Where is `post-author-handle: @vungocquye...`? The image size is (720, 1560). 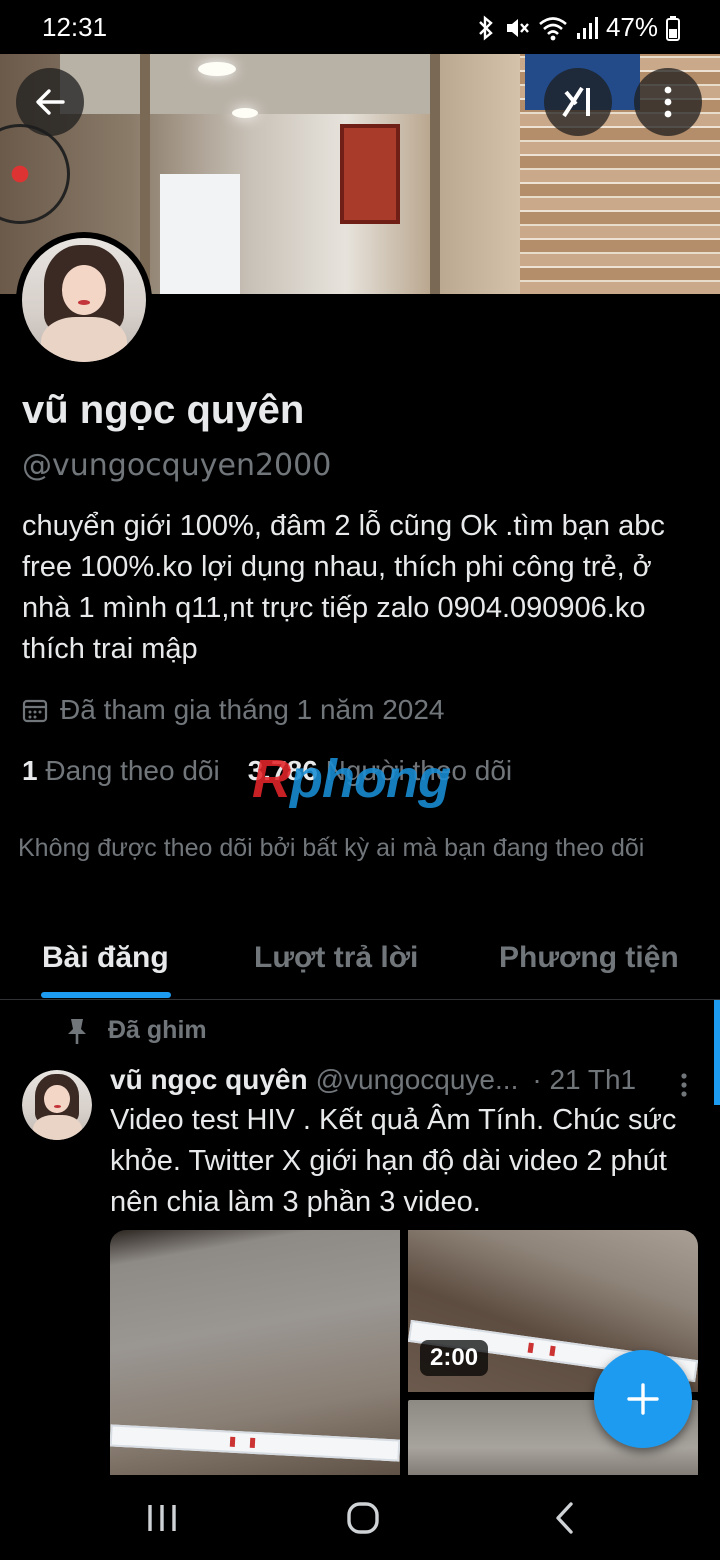 post-author-handle: @vungocquye... is located at coordinates (417, 1080).